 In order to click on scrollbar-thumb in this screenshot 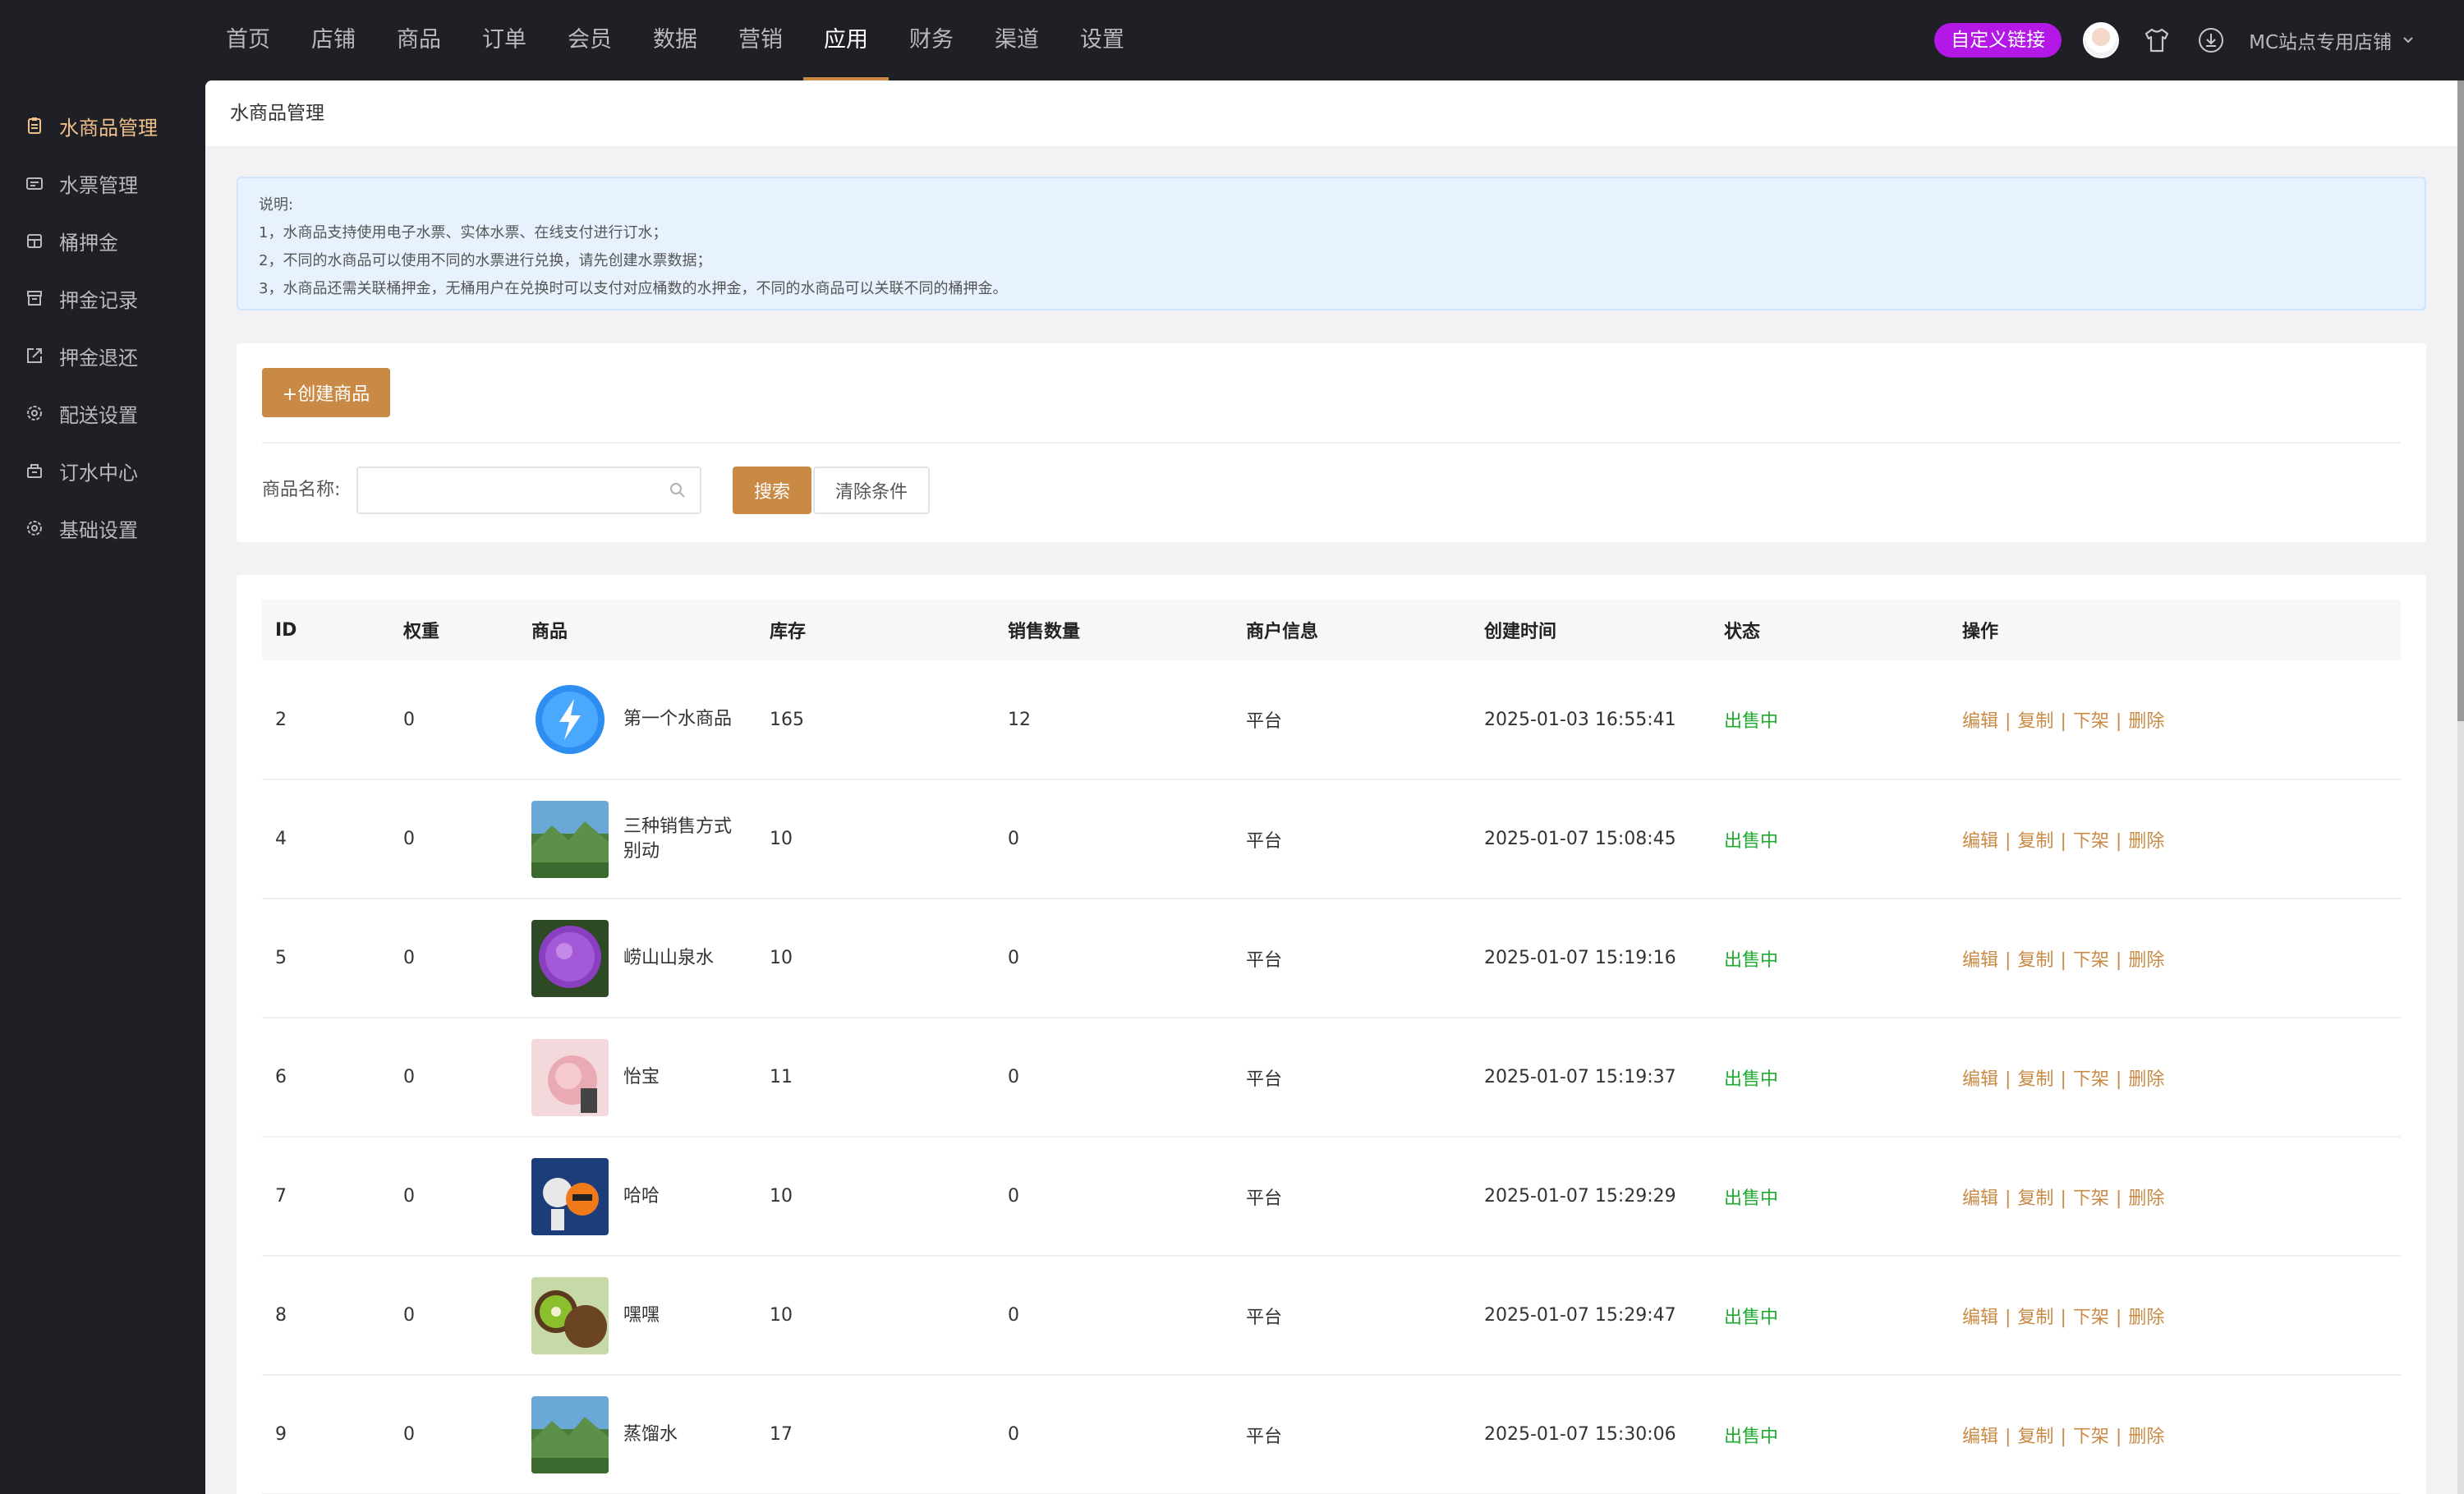, I will do `click(2460, 400)`.